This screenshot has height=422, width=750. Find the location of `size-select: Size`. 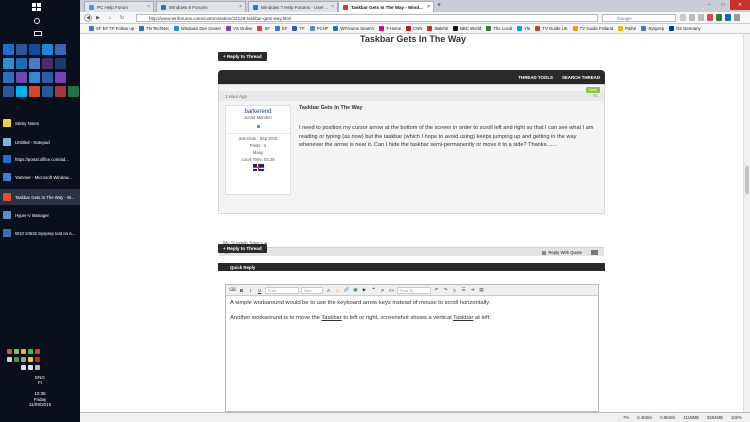

size-select: Size is located at coordinates (312, 290).